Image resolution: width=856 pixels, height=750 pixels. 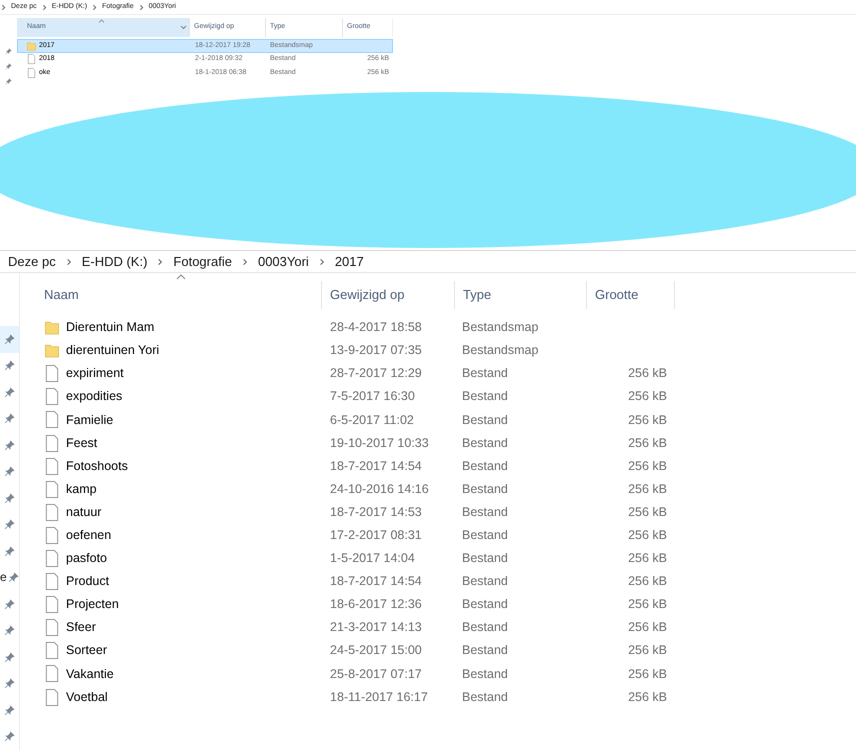 I want to click on type-cell: Bestandsmap, so click(x=500, y=350).